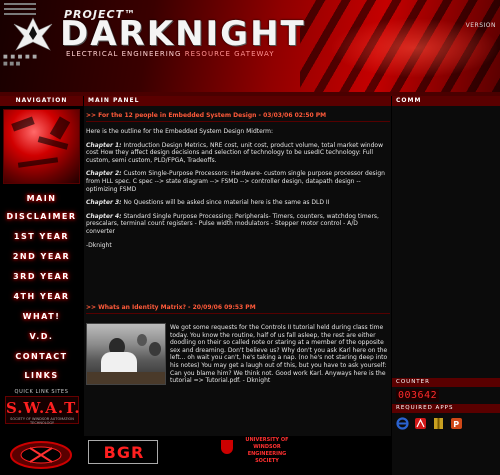 This screenshot has width=500, height=475. Describe the element at coordinates (229, 54) in the screenshot. I see `tagline-dim: RESOURCE GATEWAY` at that location.